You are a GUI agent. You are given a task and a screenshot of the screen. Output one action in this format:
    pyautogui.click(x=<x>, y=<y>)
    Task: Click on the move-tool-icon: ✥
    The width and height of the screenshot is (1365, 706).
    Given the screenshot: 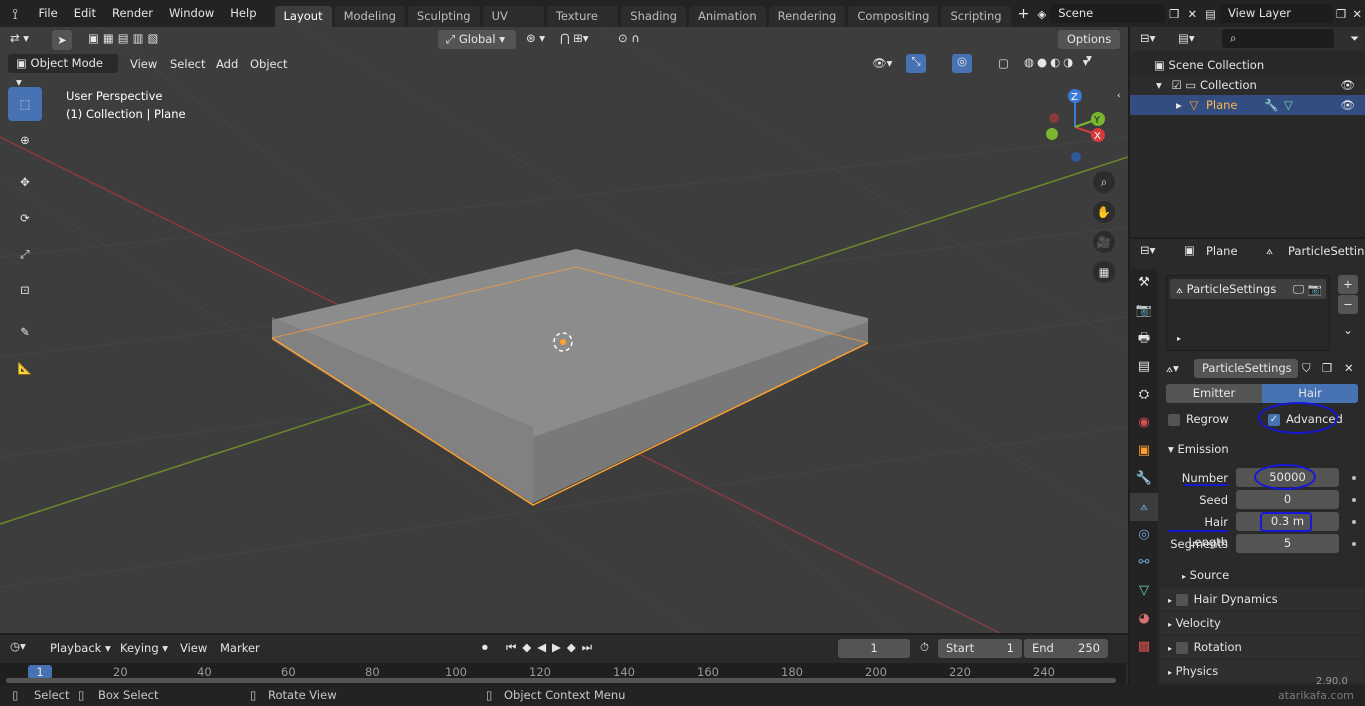 What is the action you would take?
    pyautogui.click(x=25, y=182)
    